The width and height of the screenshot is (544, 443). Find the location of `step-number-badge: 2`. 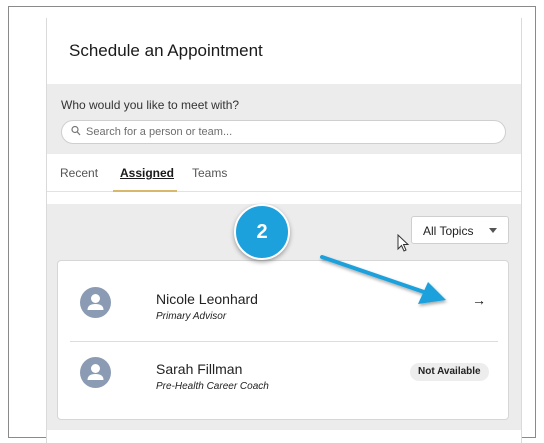

step-number-badge: 2 is located at coordinates (262, 232).